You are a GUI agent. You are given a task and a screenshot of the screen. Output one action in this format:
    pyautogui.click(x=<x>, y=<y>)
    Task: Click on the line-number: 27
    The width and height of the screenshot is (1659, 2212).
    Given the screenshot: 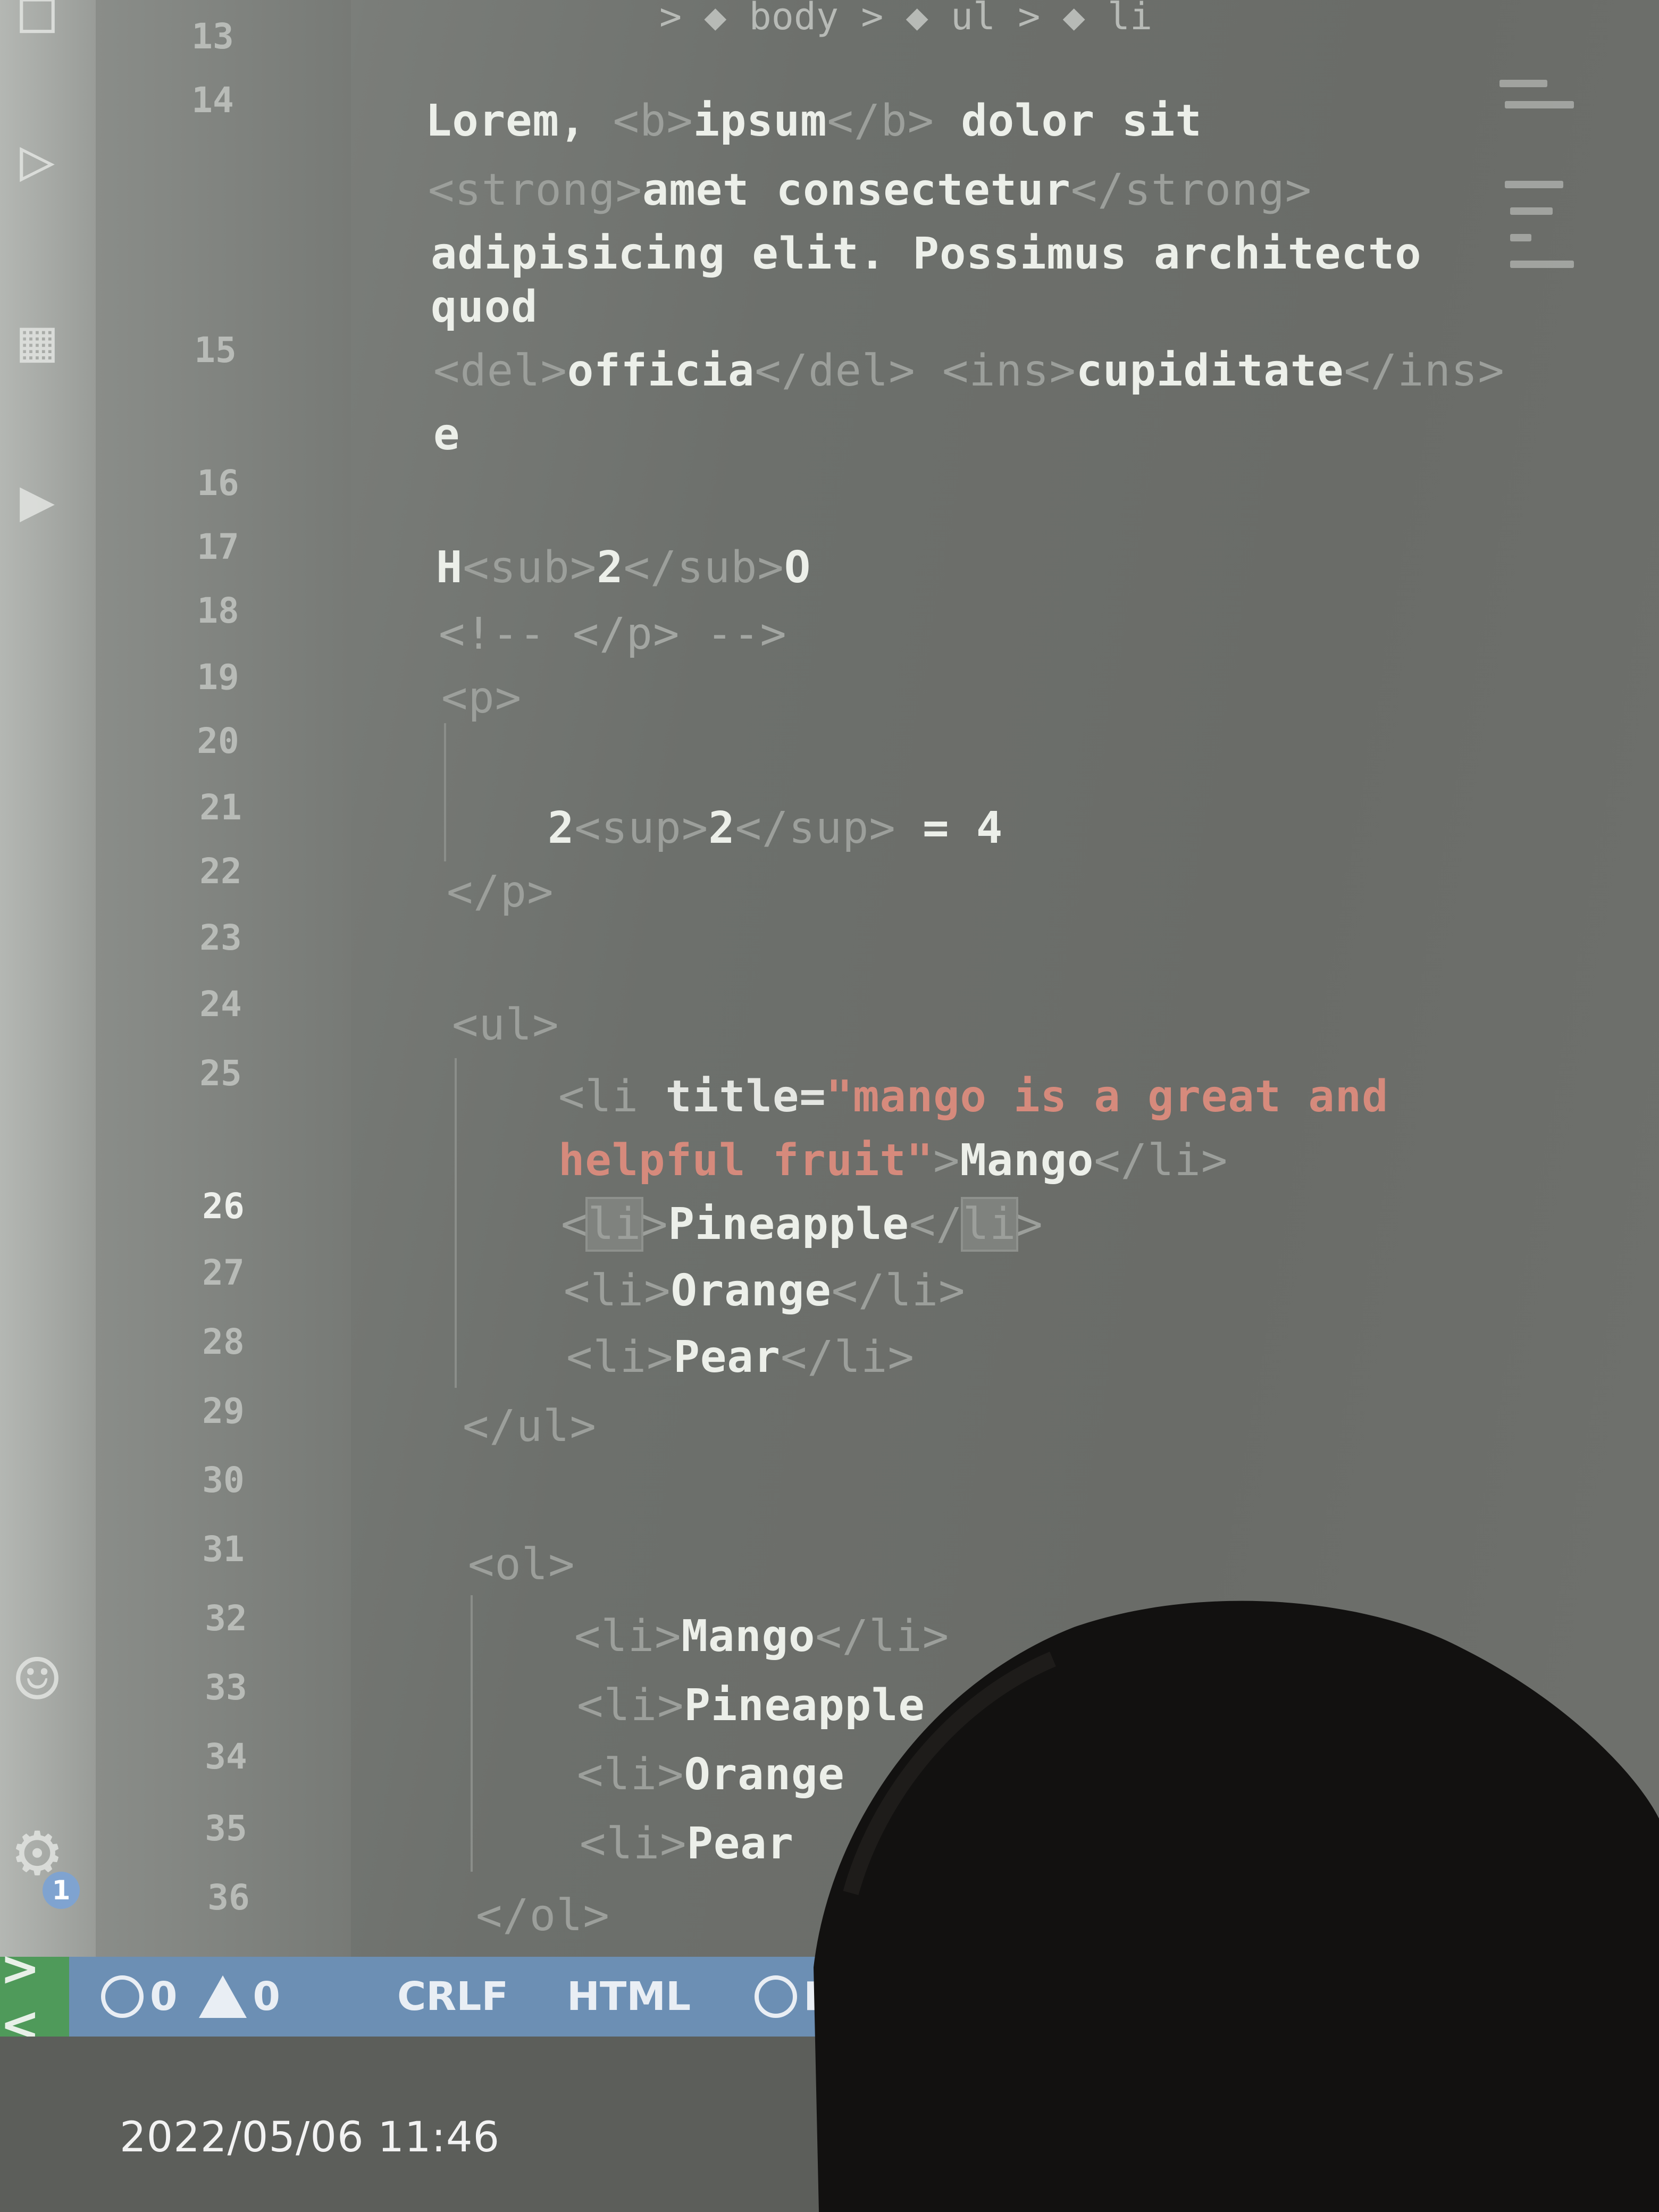 What is the action you would take?
    pyautogui.click(x=223, y=1272)
    